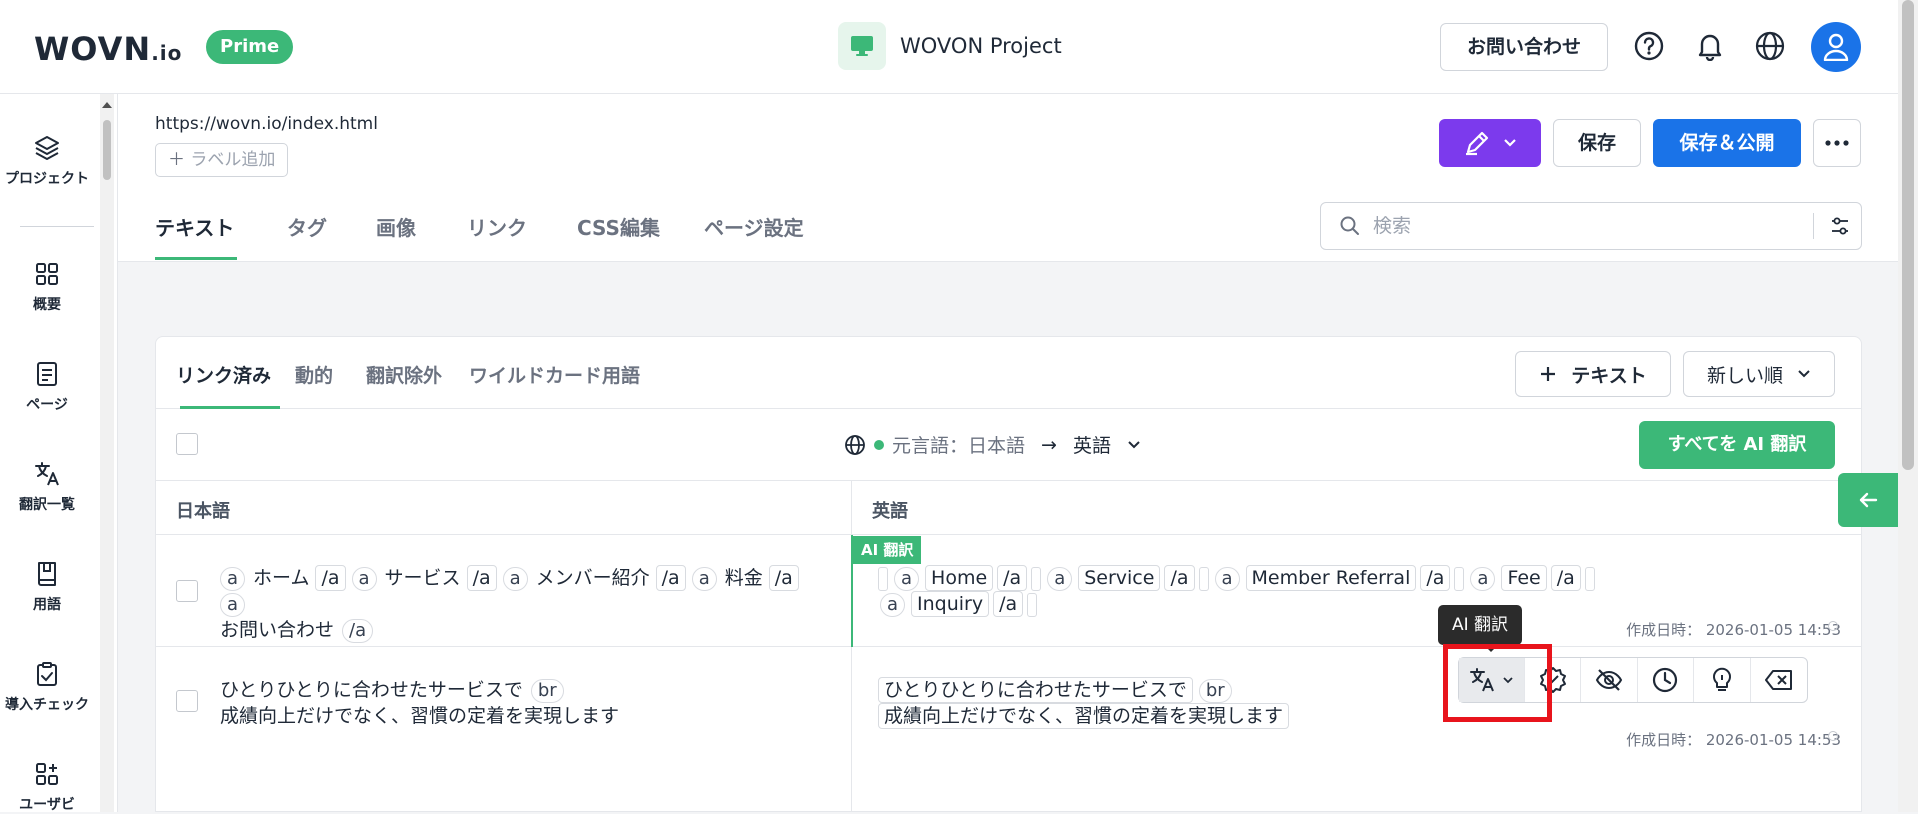 This screenshot has width=1918, height=814. What do you see at coordinates (497, 226) in the screenshot?
I see `tab-links: リンク` at bounding box center [497, 226].